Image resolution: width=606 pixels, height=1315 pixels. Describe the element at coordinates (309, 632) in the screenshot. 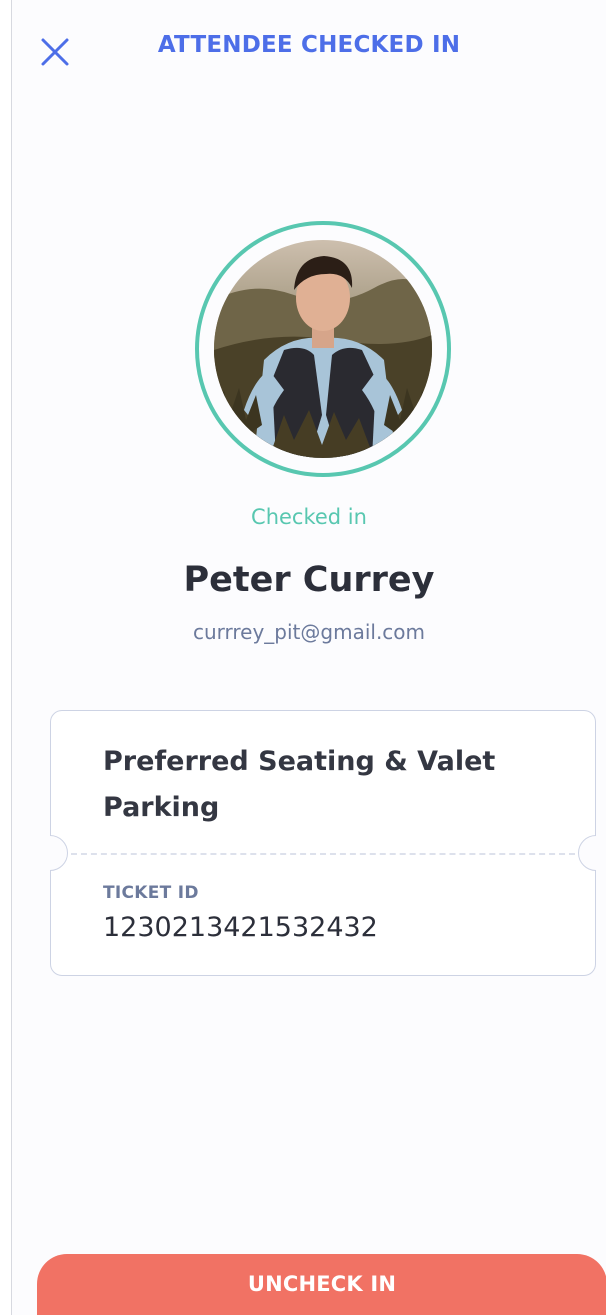

I see `attendee-email: currrey_pit@gmail.com` at that location.